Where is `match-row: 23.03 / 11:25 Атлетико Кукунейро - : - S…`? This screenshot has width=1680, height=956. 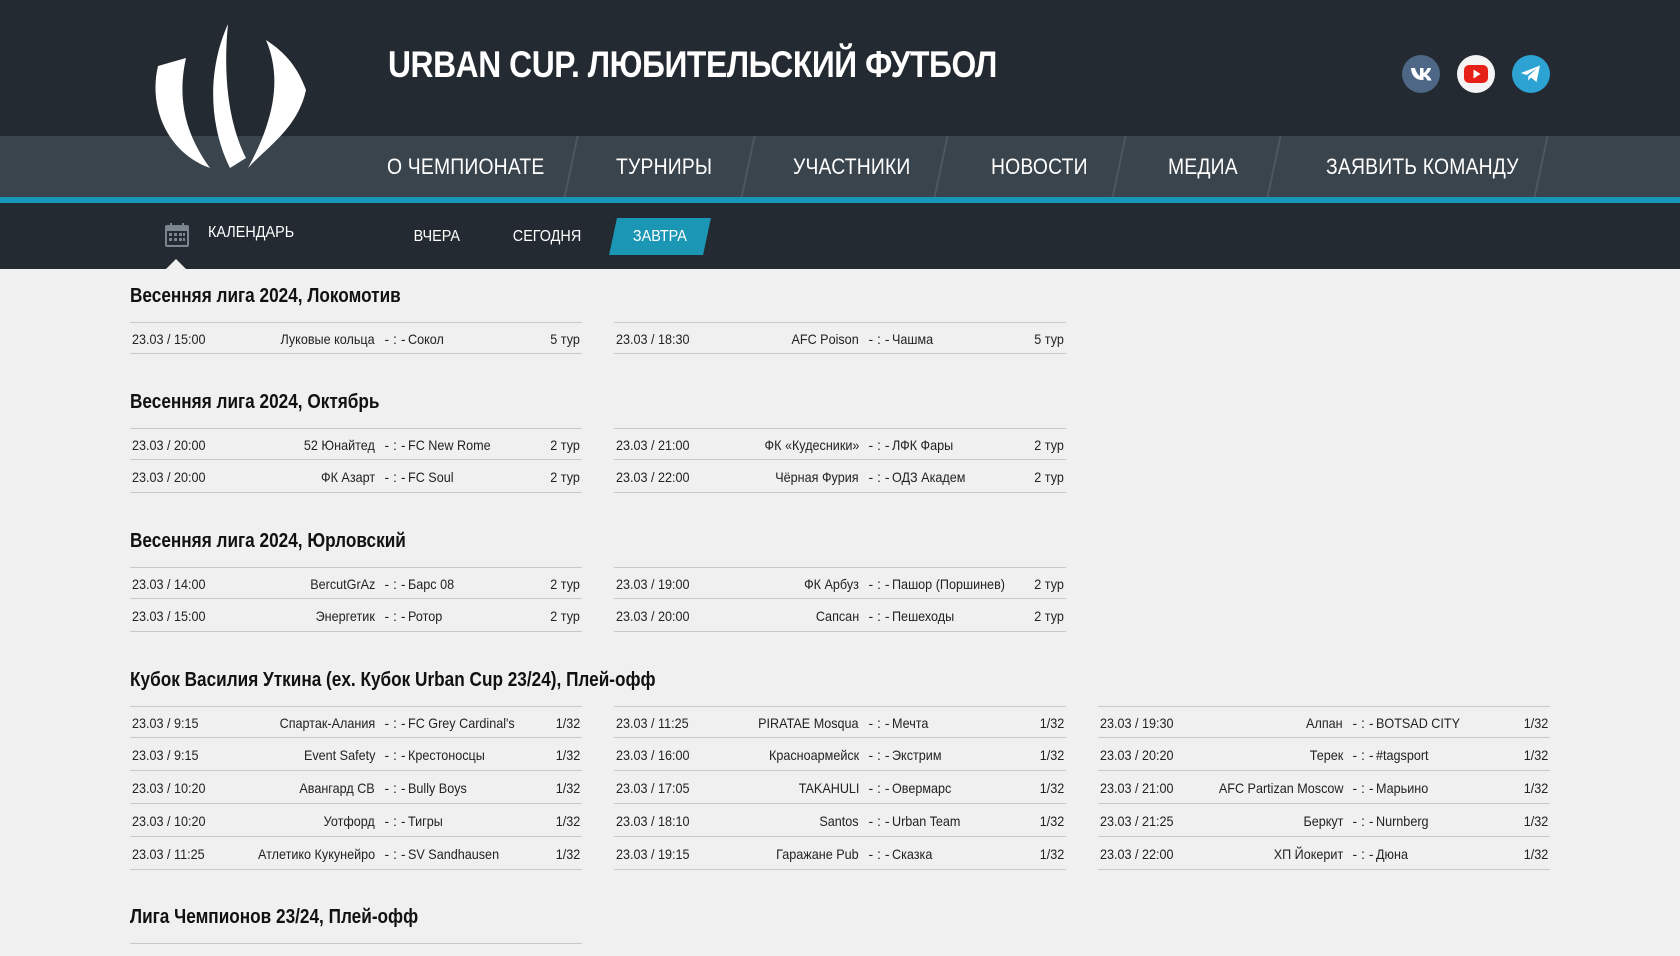
match-row: 23.03 / 11:25 Атлетико Кукунейро - : - S… is located at coordinates (356, 854).